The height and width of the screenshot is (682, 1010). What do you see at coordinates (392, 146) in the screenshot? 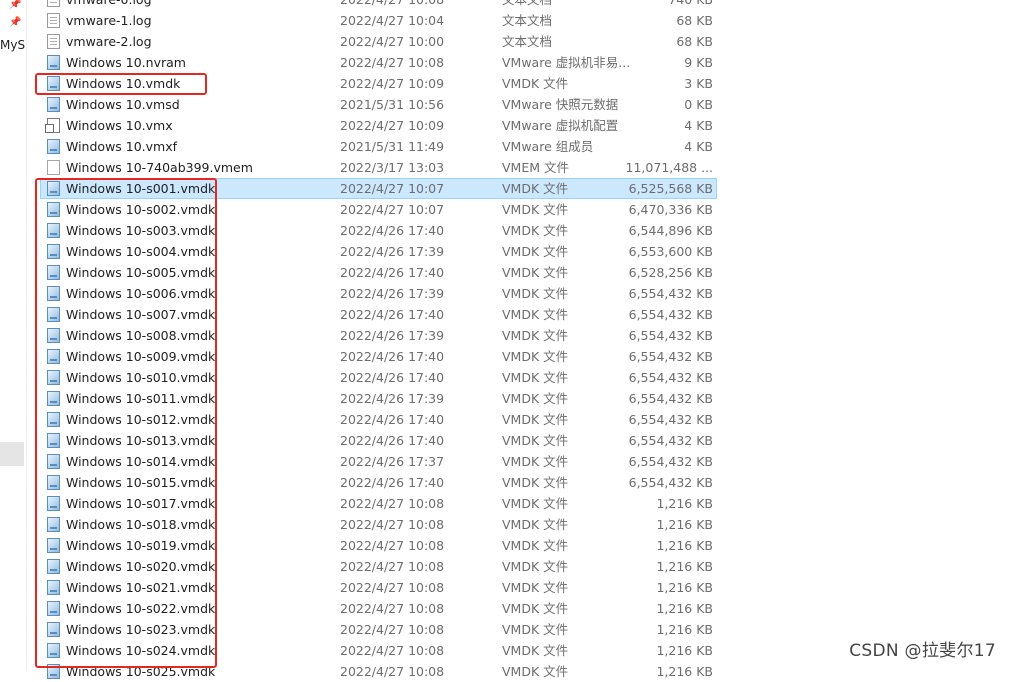
I see `file-date-modified: 2021/5/31 11:49` at bounding box center [392, 146].